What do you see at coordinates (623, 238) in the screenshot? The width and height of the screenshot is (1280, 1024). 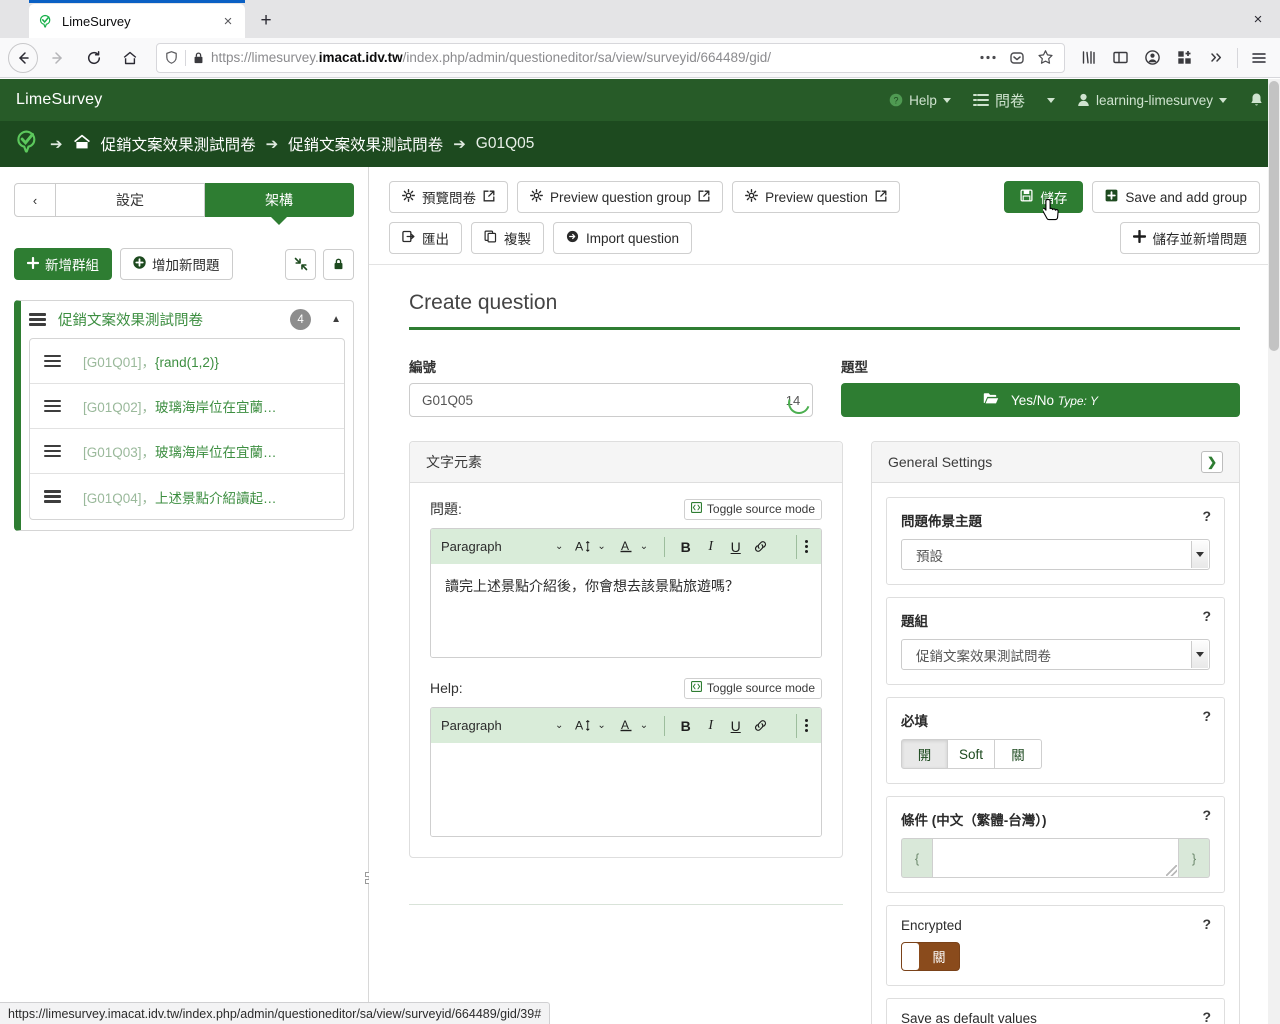 I see `import-question-button: Import question` at bounding box center [623, 238].